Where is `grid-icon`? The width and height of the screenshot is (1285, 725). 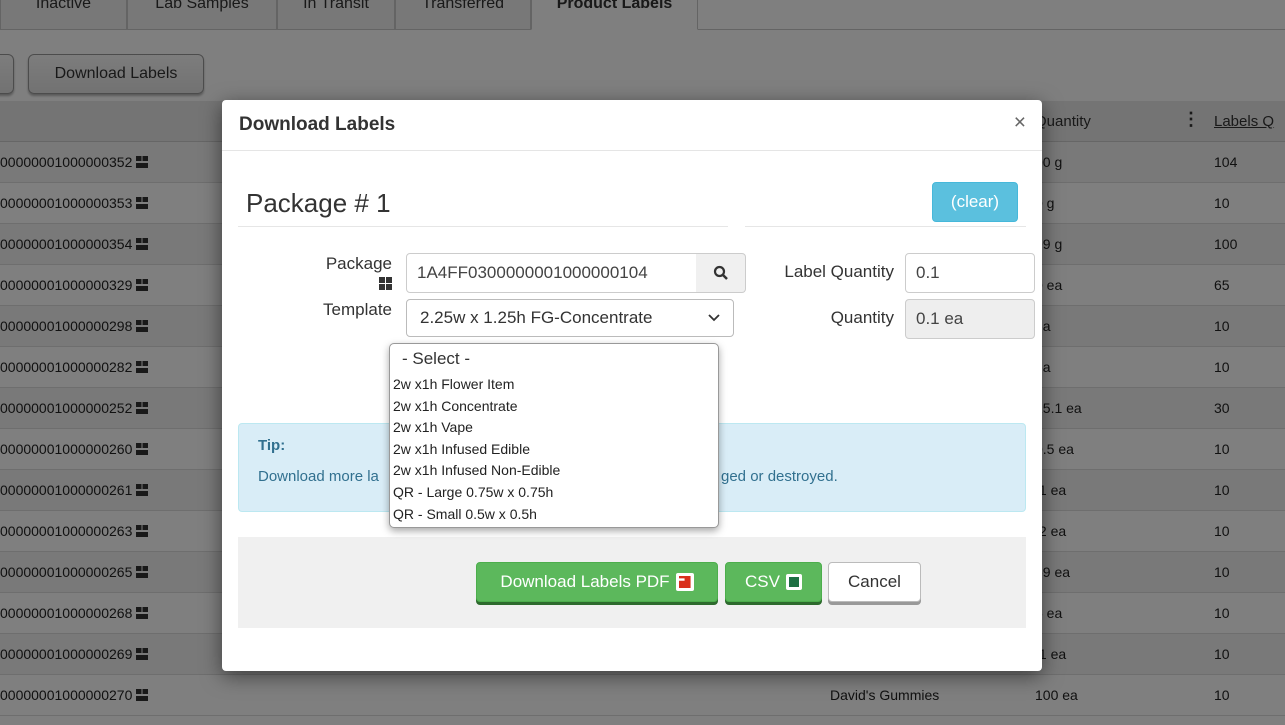
grid-icon is located at coordinates (385, 283).